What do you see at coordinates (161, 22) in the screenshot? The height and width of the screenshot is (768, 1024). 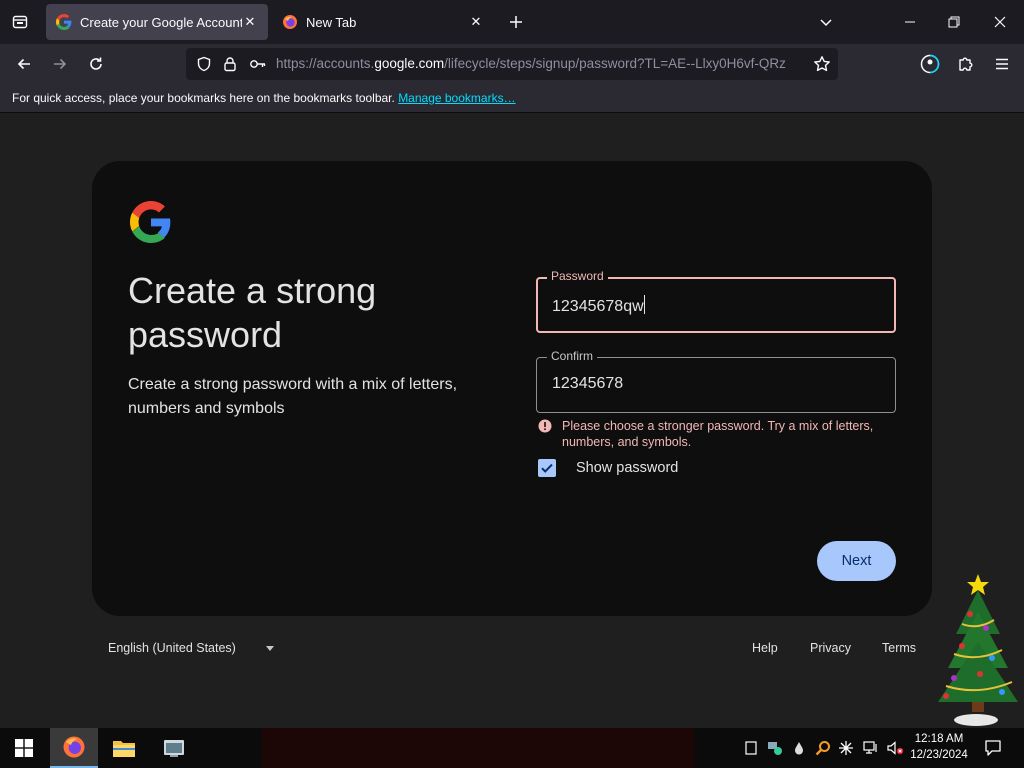 I see `tab-title: Create your Google Account` at bounding box center [161, 22].